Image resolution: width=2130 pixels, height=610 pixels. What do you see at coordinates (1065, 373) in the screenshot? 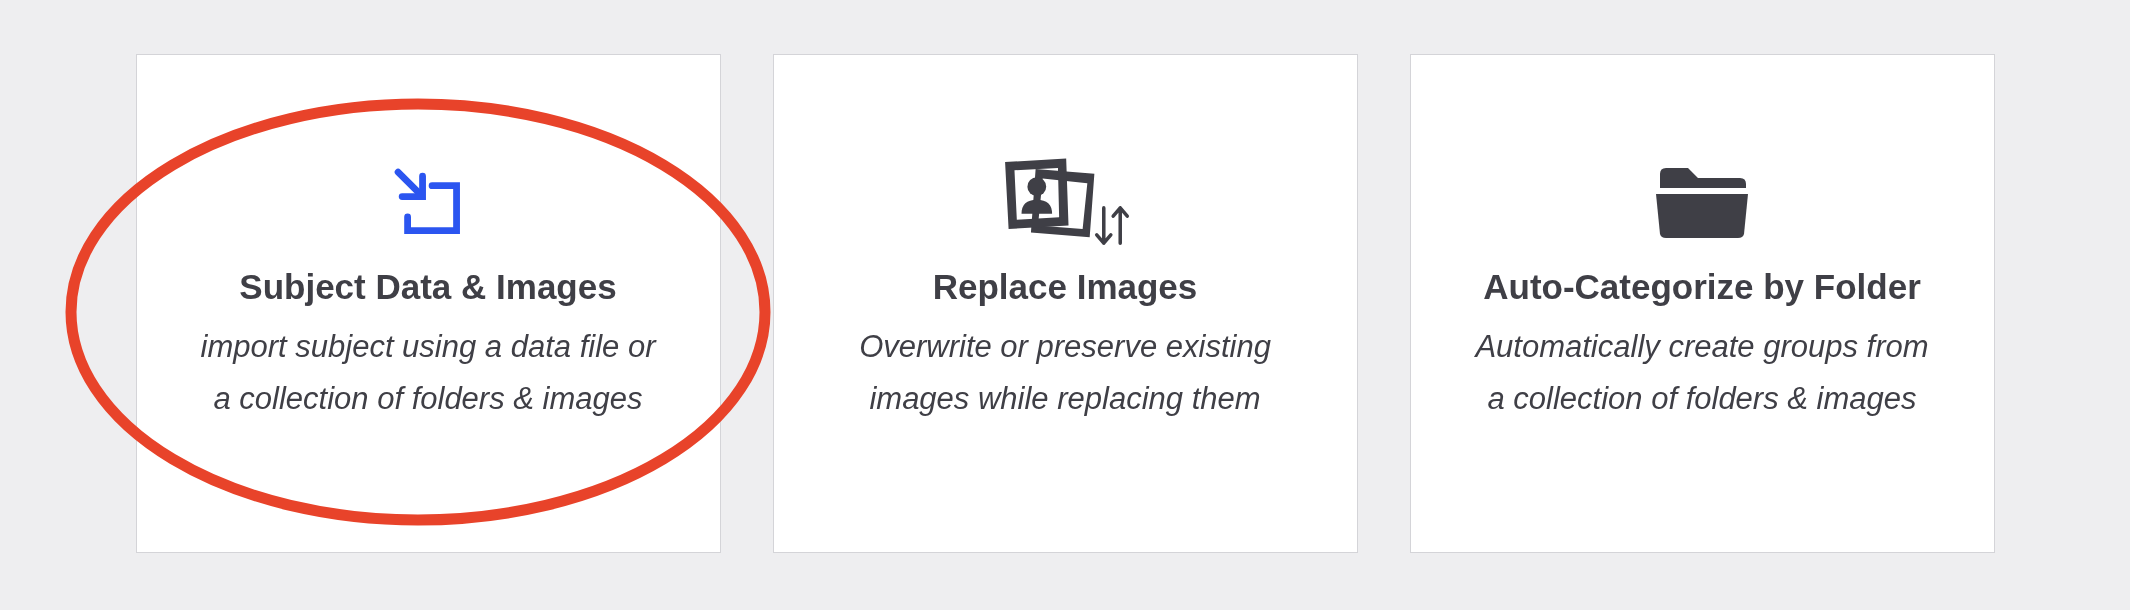
I see `option-description: Overwrite or preserve existing images while replacing them` at bounding box center [1065, 373].